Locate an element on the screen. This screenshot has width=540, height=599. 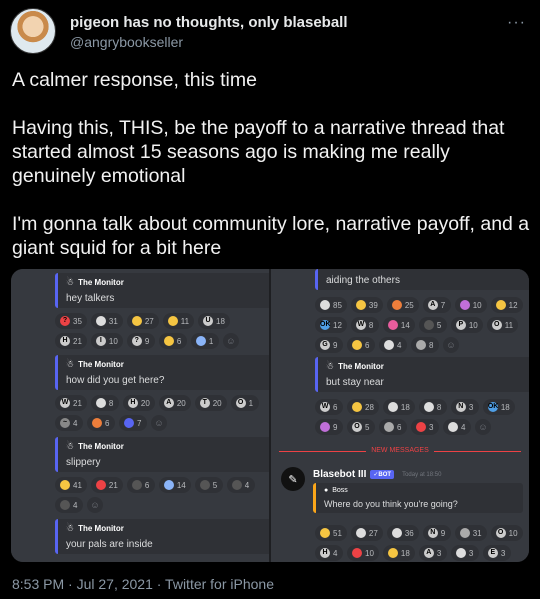
reaction-bar: 512736N931O10H41018A33E3☺ is located at coordinates (420, 543).